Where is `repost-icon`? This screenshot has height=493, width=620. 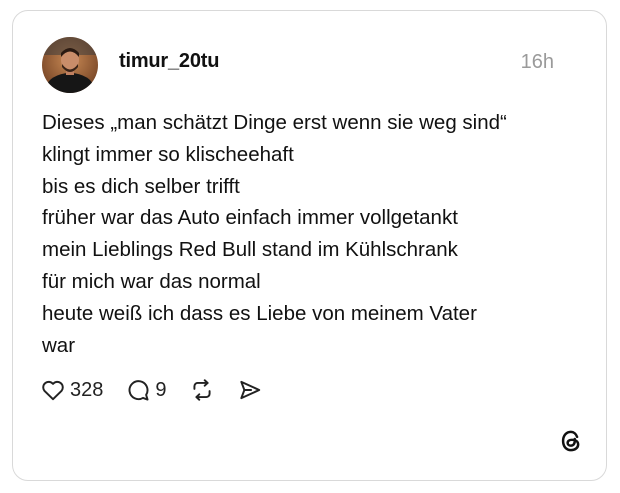
repost-icon is located at coordinates (201, 390).